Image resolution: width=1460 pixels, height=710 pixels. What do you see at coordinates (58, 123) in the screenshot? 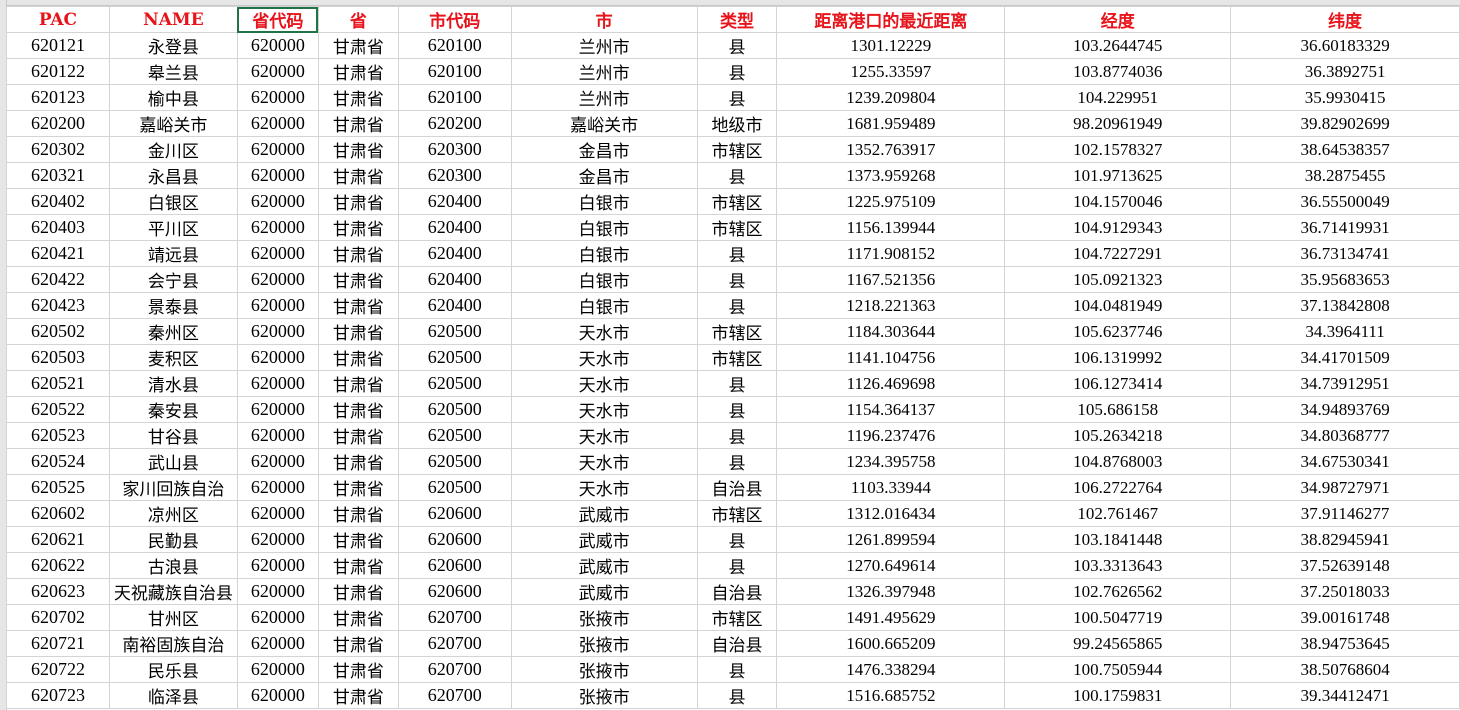
I see `cell-pac: 620200` at bounding box center [58, 123].